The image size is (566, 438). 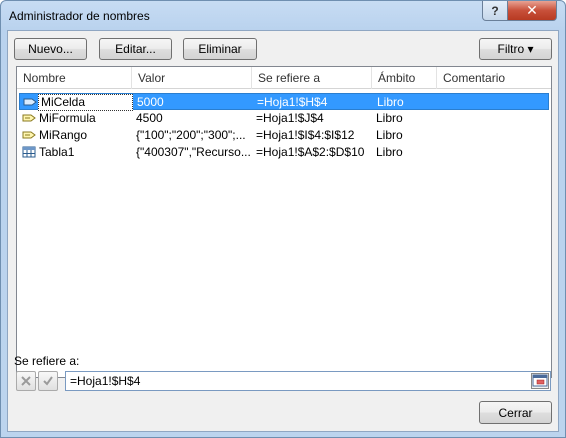 I want to click on row-refers: =Hoja1!$A$2:$D$10, so click(x=310, y=152).